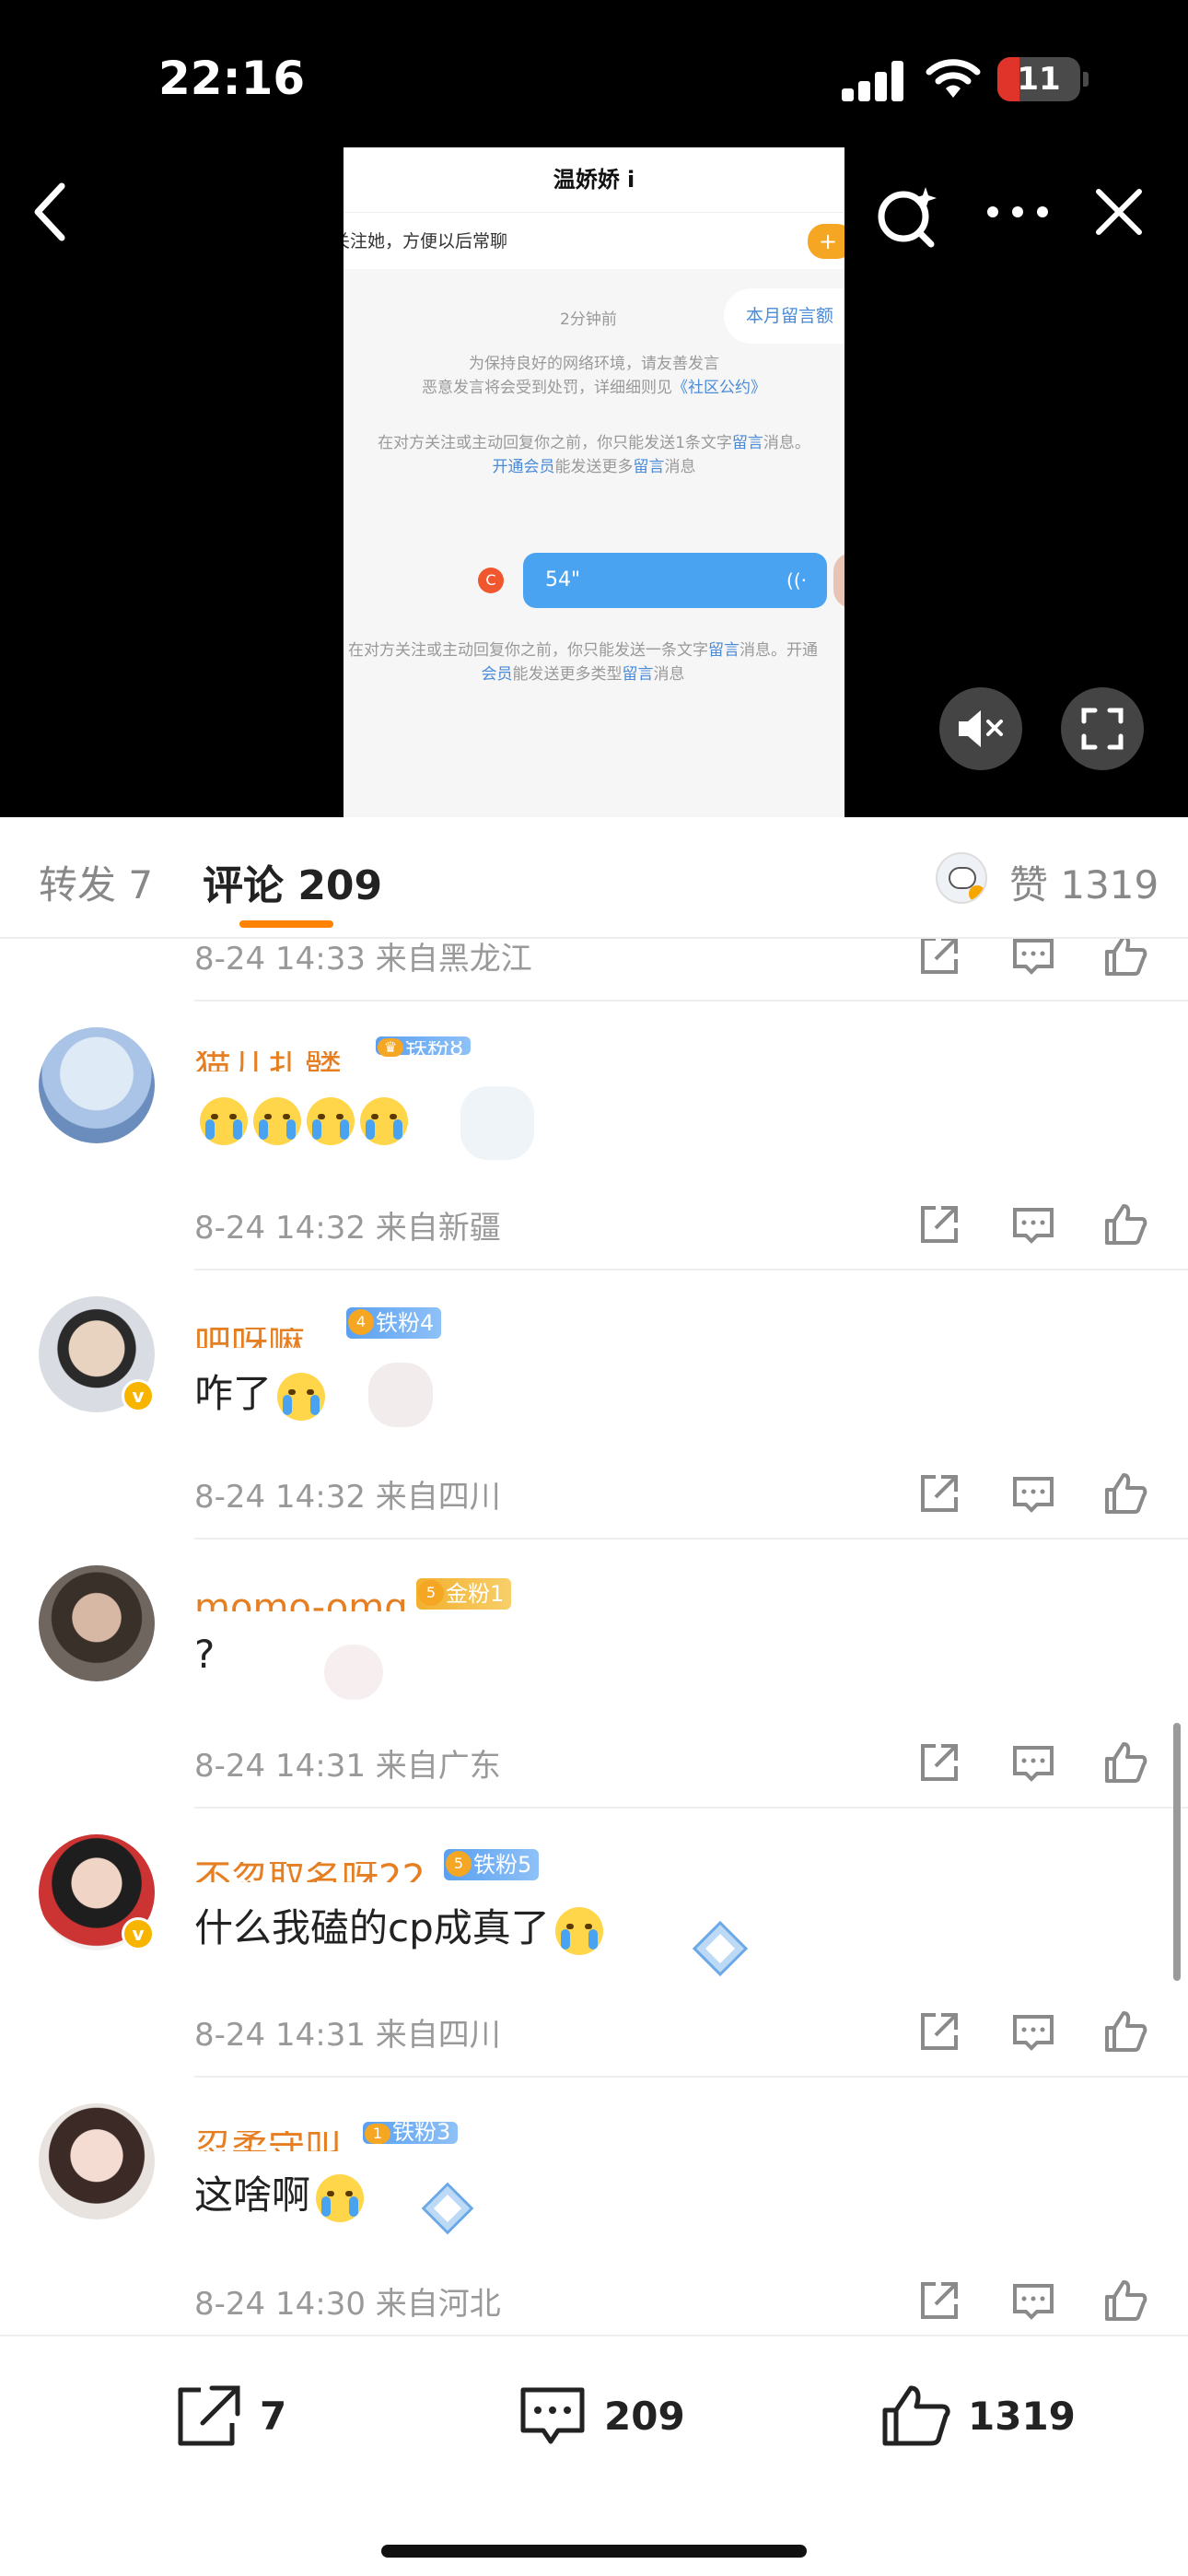 The height and width of the screenshot is (2576, 1188). What do you see at coordinates (268, 1051) in the screenshot?
I see `commenter-name: 猫儿扎髅` at bounding box center [268, 1051].